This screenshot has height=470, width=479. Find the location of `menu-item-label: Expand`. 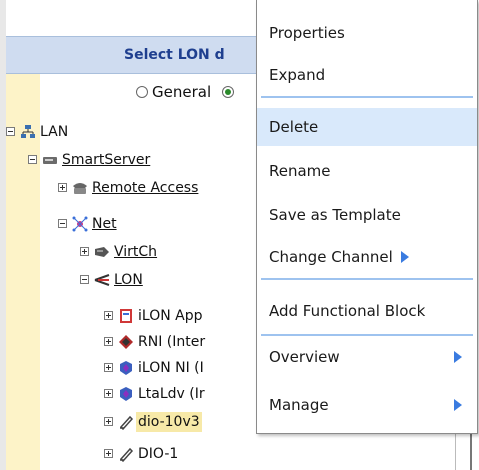

menu-item-label: Expand is located at coordinates (297, 75).